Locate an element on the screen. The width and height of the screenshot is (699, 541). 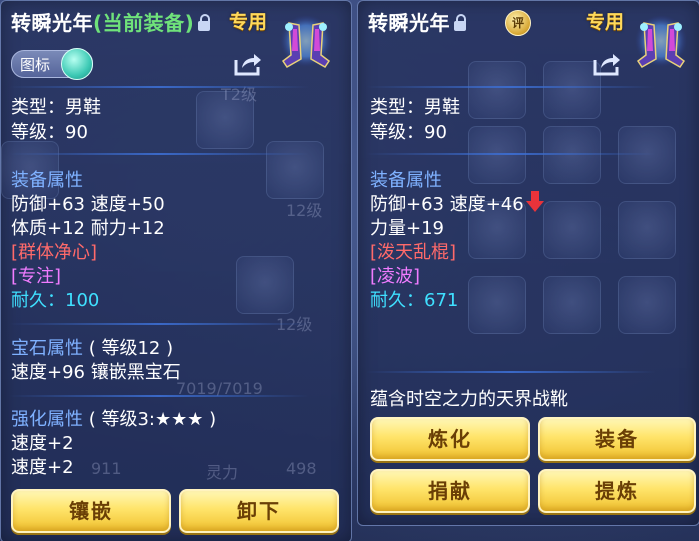
durability: 耐久：671 is located at coordinates (414, 300).